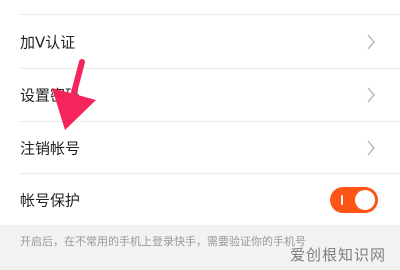 The height and width of the screenshot is (270, 400). I want to click on red-arrow-annotation, so click(74, 94).